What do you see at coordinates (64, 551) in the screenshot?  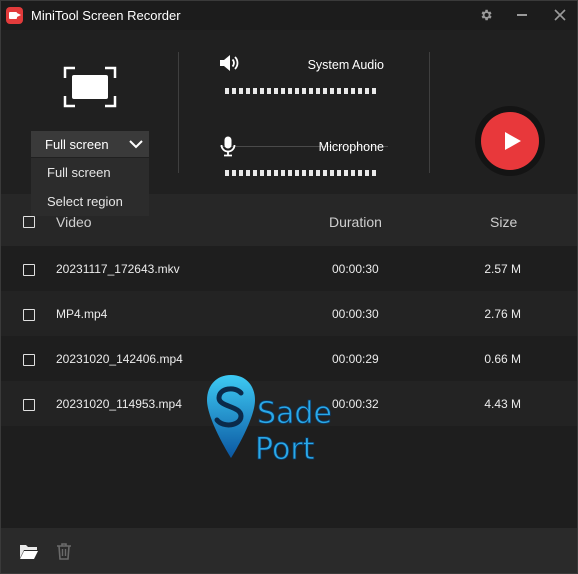 I see `trash-icon` at bounding box center [64, 551].